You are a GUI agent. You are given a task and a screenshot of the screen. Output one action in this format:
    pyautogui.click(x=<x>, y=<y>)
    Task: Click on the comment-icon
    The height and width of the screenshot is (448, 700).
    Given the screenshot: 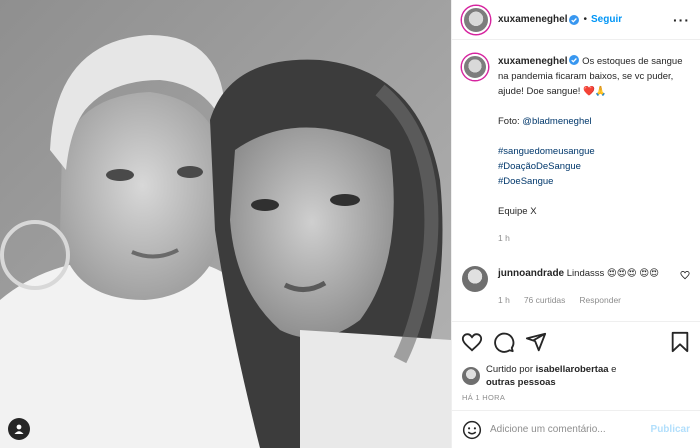 What is the action you would take?
    pyautogui.click(x=504, y=342)
    